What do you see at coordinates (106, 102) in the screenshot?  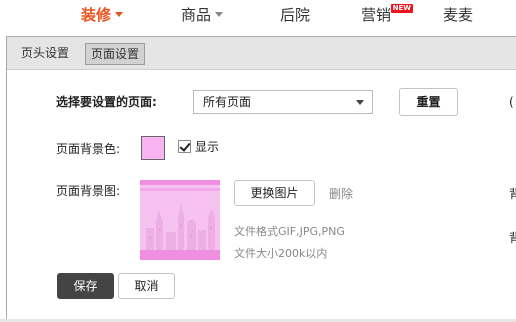 I see `select-page-label: 选择要设置的页面:` at bounding box center [106, 102].